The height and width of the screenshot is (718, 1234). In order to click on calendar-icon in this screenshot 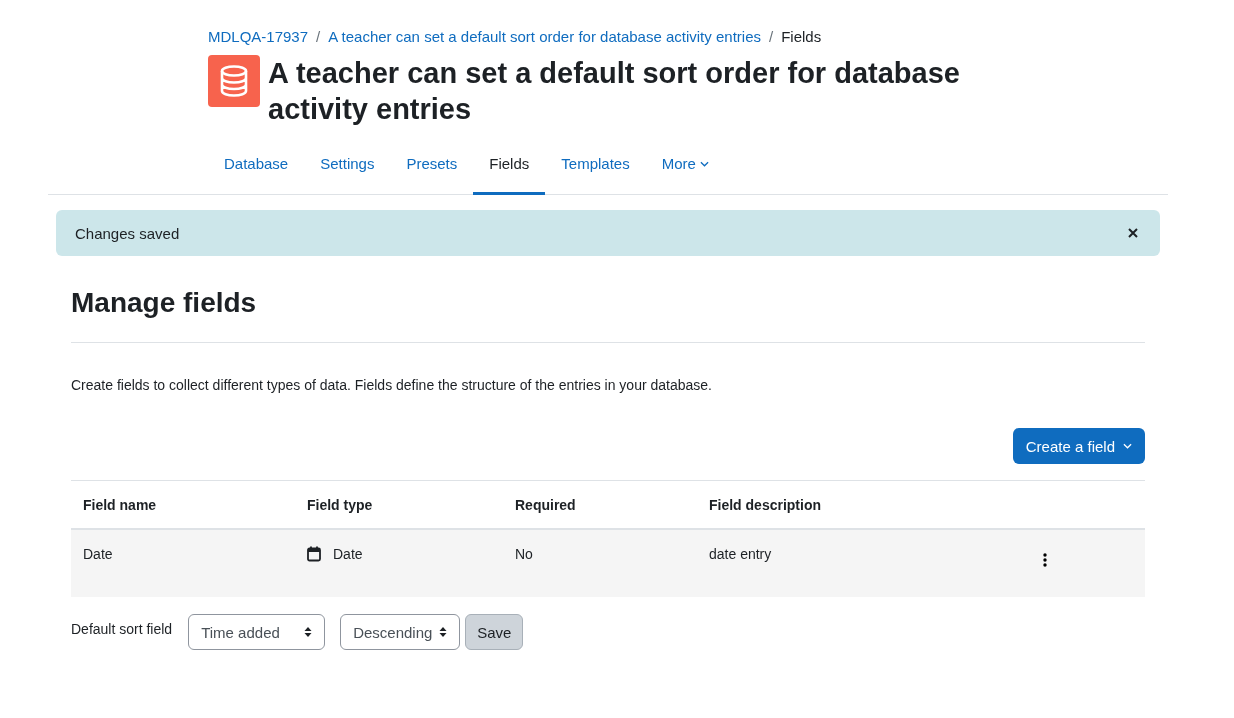, I will do `click(314, 554)`.